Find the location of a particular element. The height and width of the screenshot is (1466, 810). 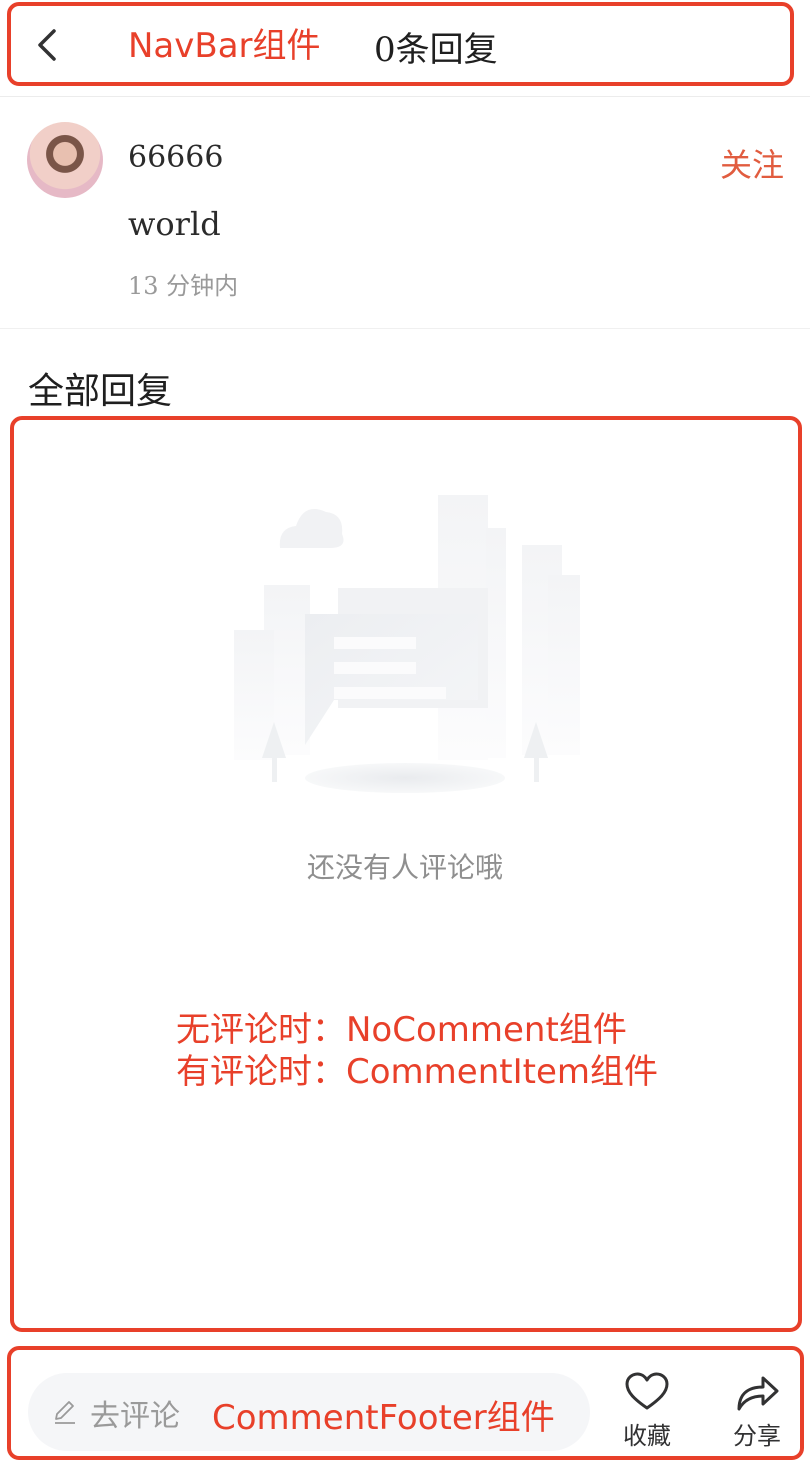

username: 66666 is located at coordinates (175, 157).